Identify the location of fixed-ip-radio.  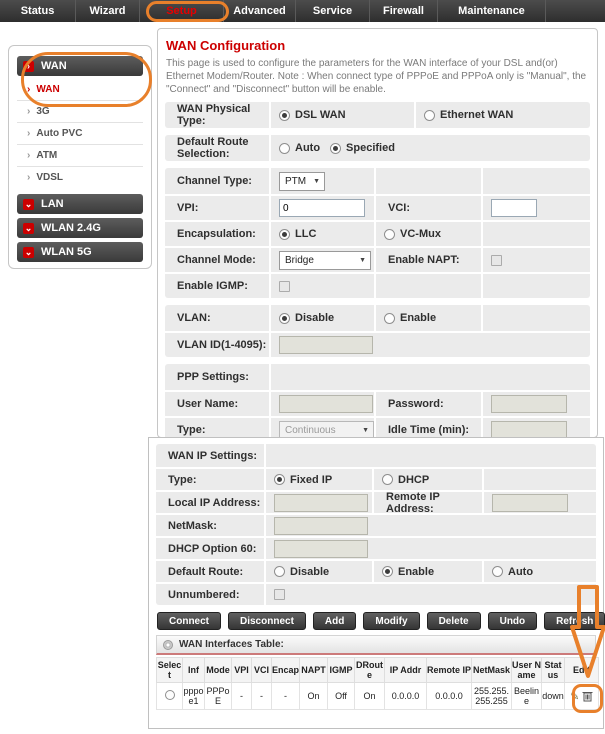
(279, 479).